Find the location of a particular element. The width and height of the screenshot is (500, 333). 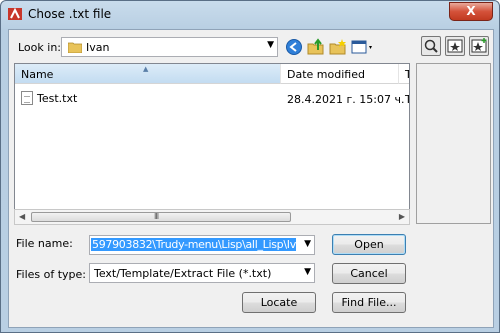

file-name-label: File name: is located at coordinates (44, 243).